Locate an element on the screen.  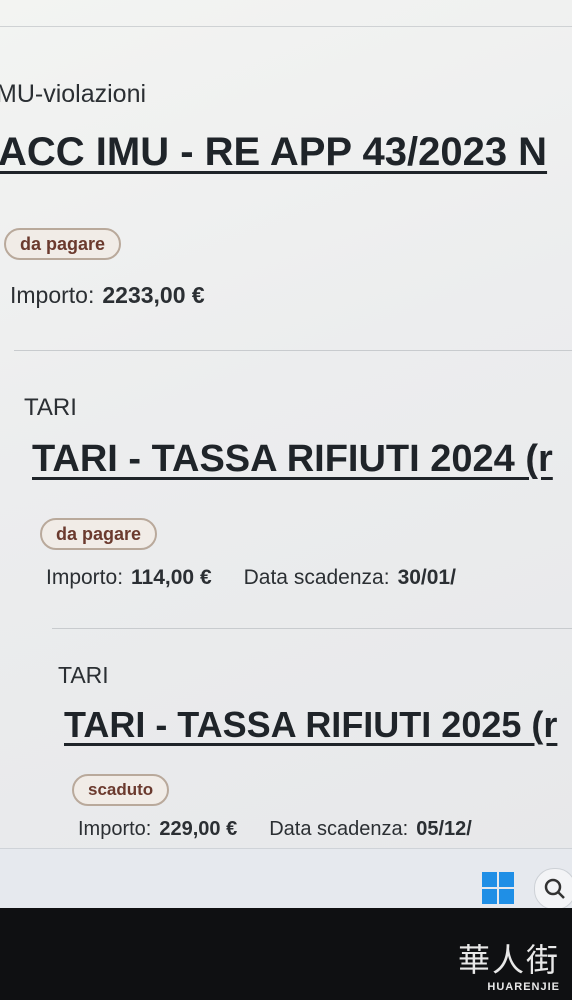
due-date-value: 30/01/ is located at coordinates (426, 577).